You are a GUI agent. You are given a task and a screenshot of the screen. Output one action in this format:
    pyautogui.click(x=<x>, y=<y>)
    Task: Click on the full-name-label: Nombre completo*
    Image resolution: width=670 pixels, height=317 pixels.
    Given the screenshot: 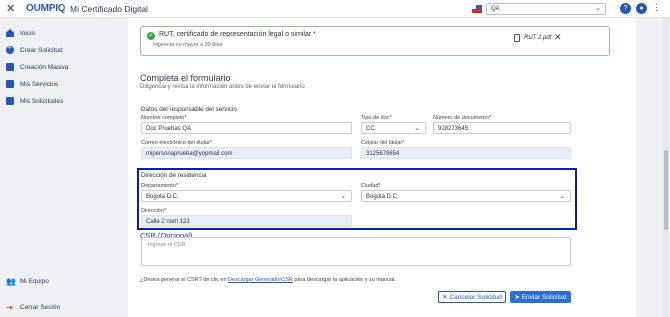 What is the action you would take?
    pyautogui.click(x=164, y=118)
    